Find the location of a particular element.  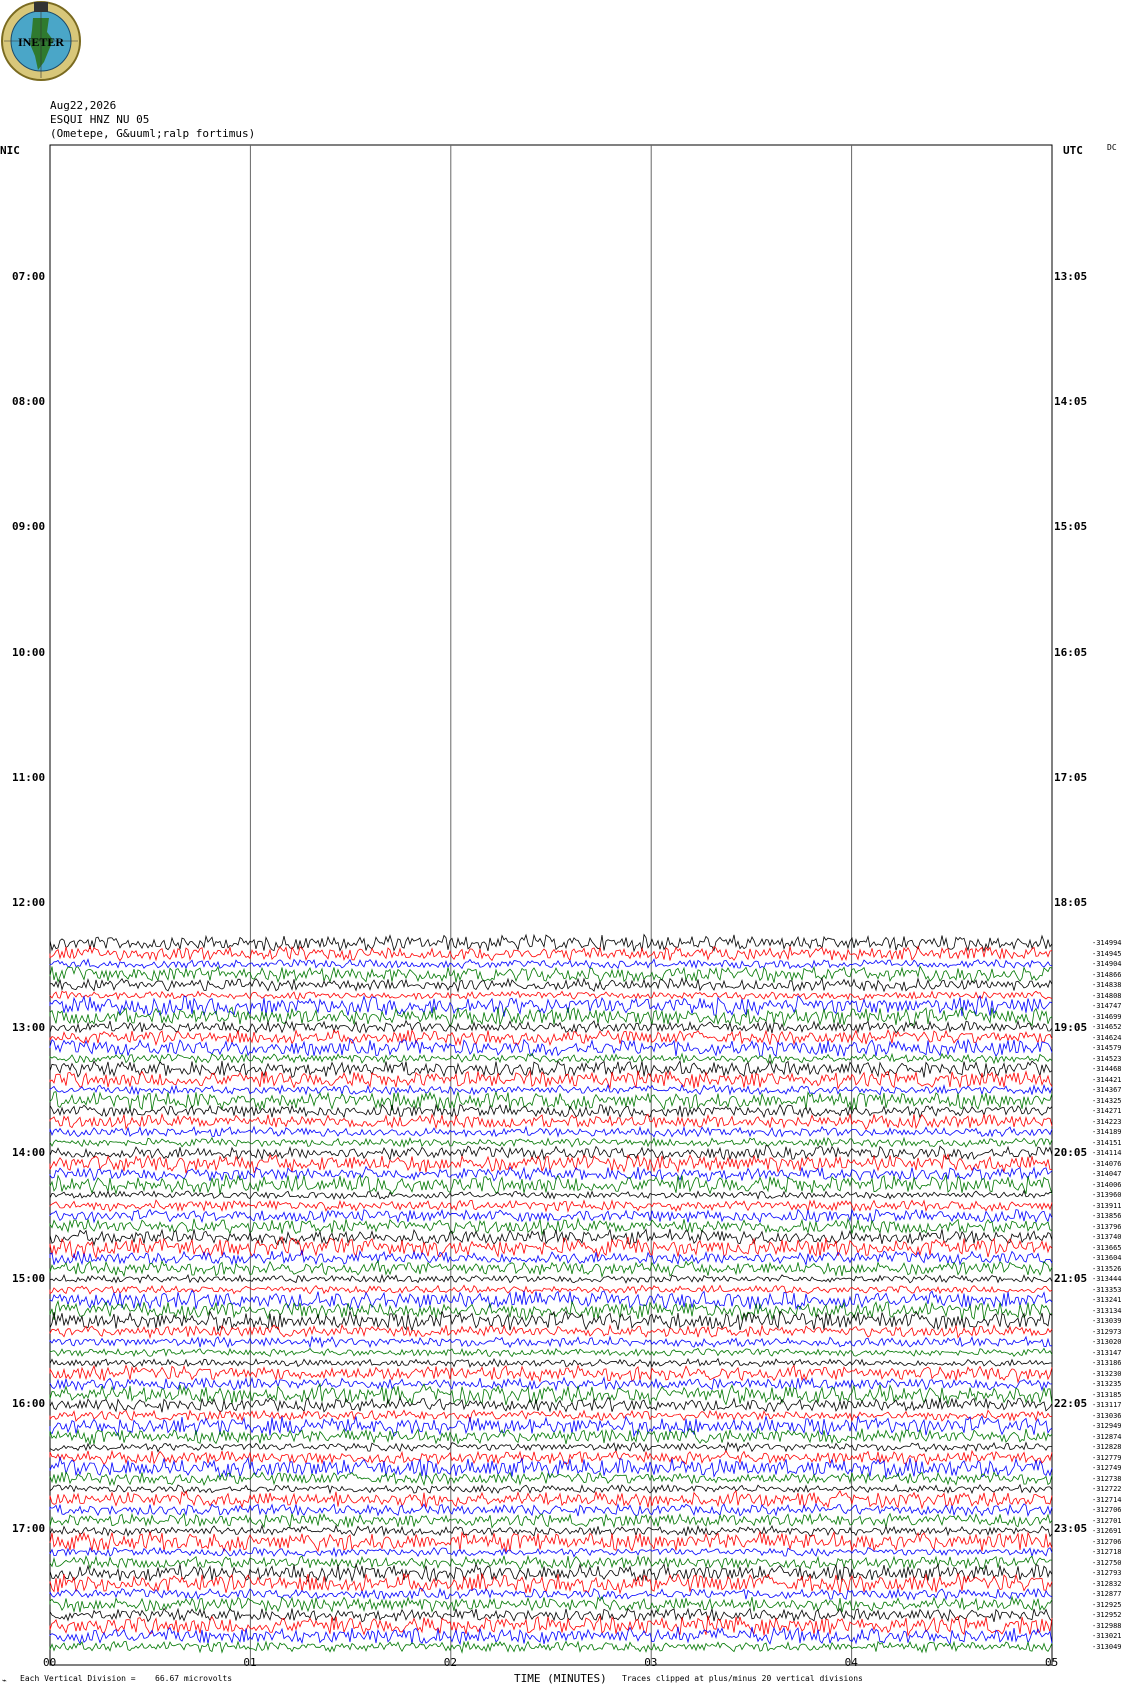

left-hour-label: 11:00 is located at coordinates (29, 777).